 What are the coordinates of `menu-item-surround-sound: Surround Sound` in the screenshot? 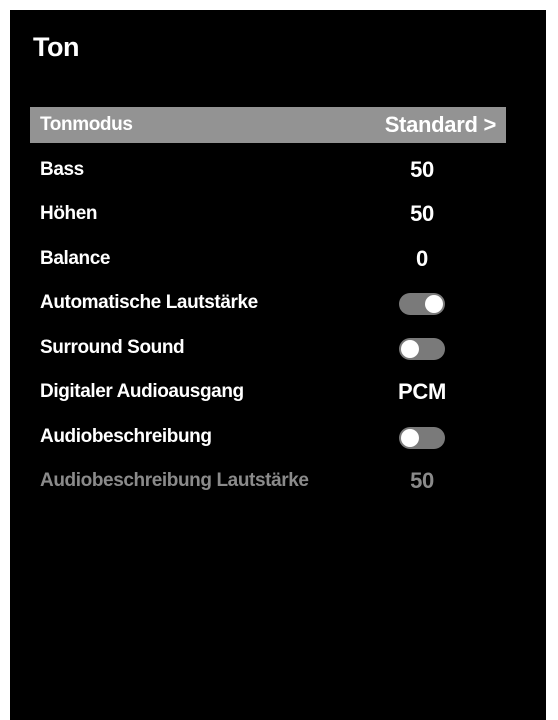 It's located at (268, 348).